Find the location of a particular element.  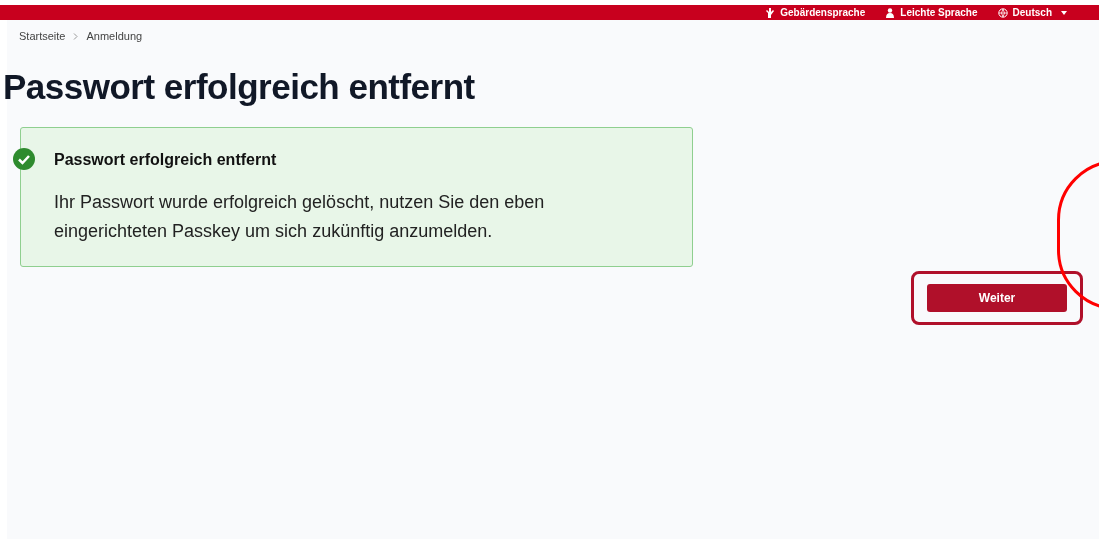

continue-button: Weiter is located at coordinates (997, 297).